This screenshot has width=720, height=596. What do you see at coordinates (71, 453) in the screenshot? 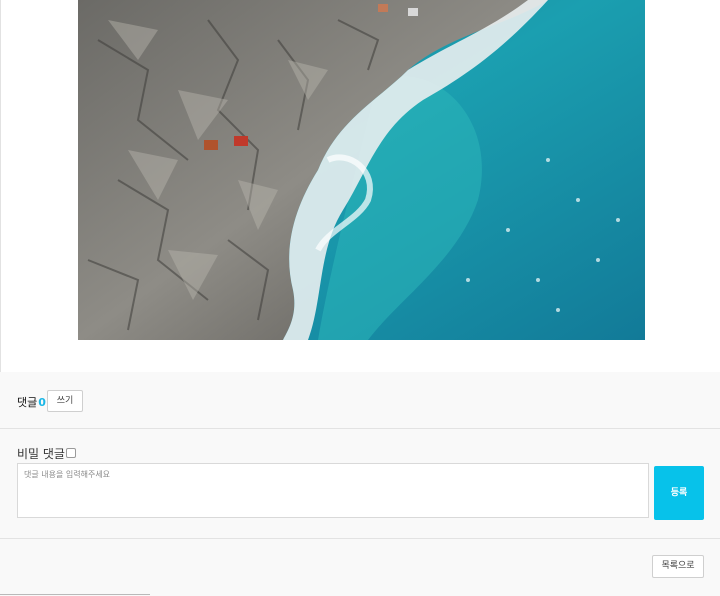
I see `secret-comment-checkbox` at bounding box center [71, 453].